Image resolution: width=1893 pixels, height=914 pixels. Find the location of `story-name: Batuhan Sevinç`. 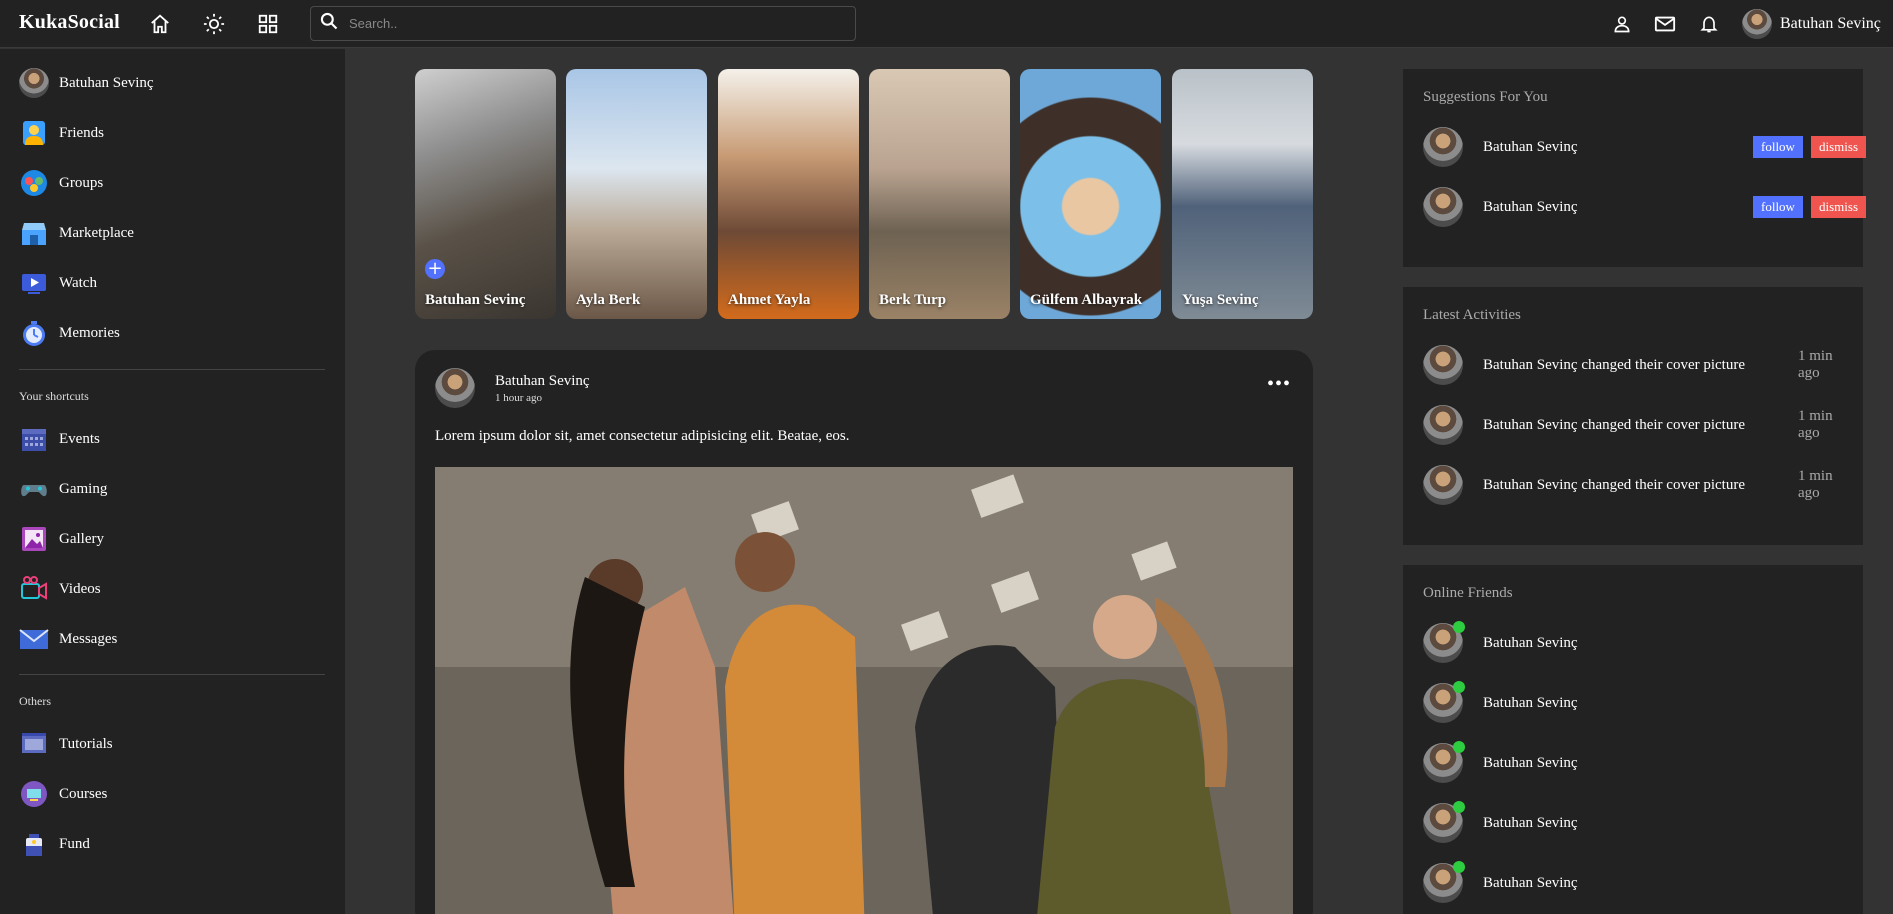

story-name: Batuhan Sevinç is located at coordinates (475, 300).